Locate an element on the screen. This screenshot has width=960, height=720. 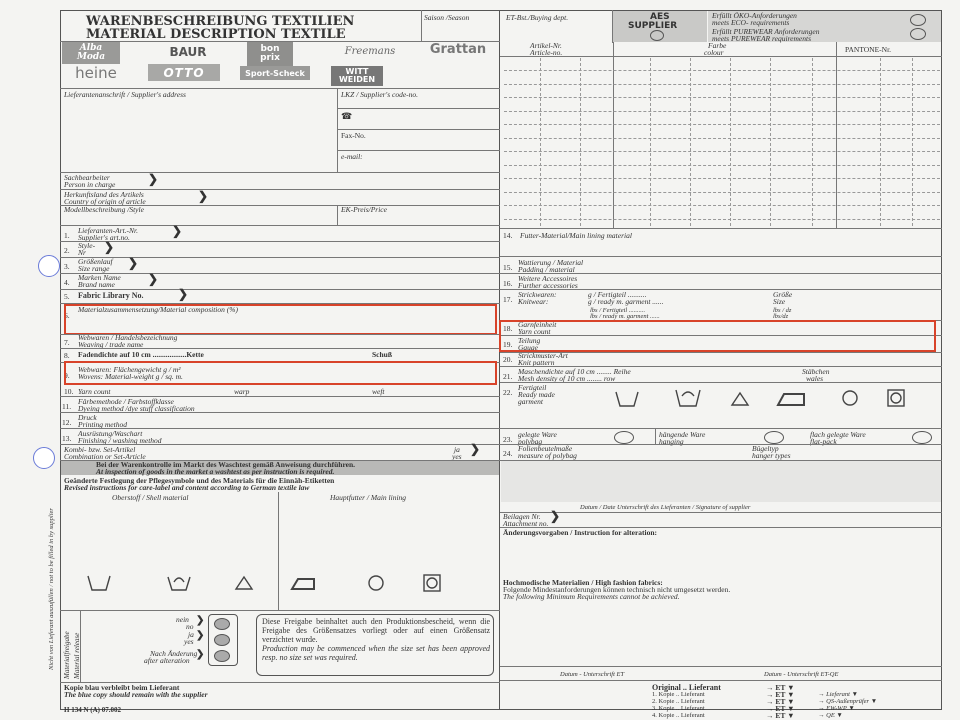
release-after-alteration-checkbox is located at coordinates (222, 656).